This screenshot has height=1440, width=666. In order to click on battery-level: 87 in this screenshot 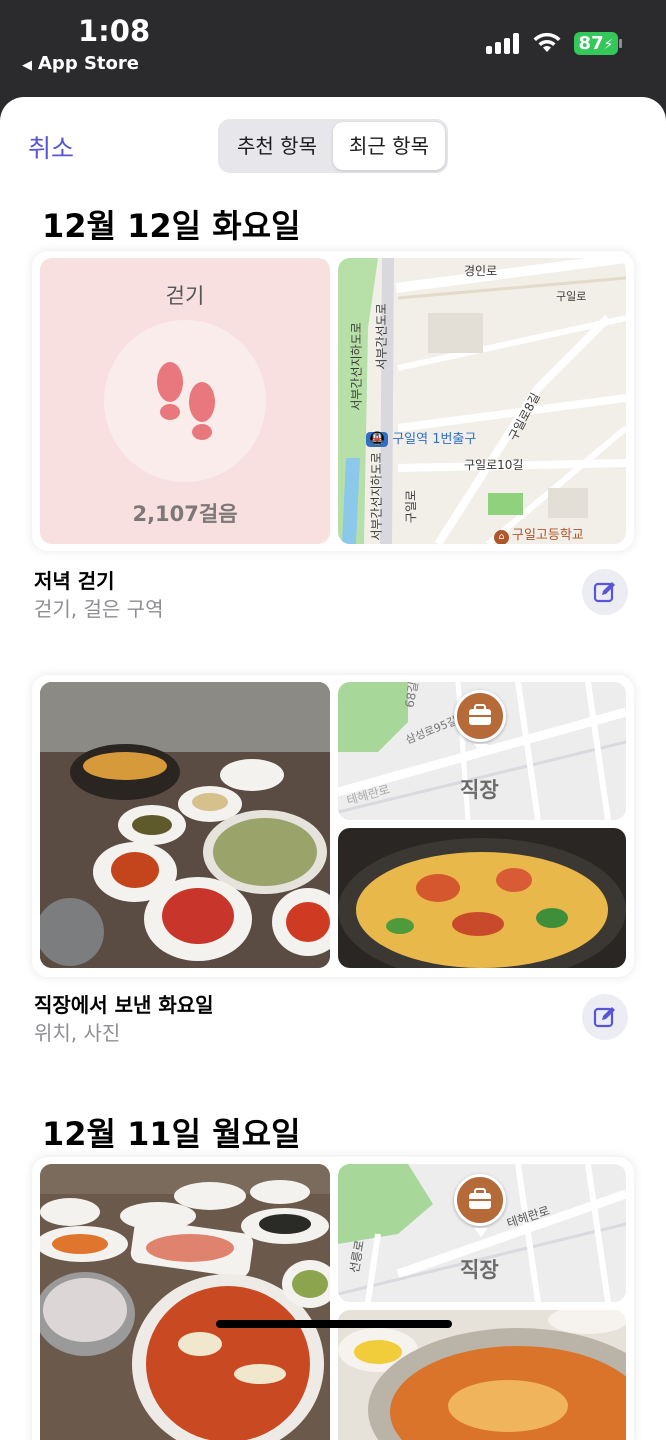, I will do `click(591, 43)`.